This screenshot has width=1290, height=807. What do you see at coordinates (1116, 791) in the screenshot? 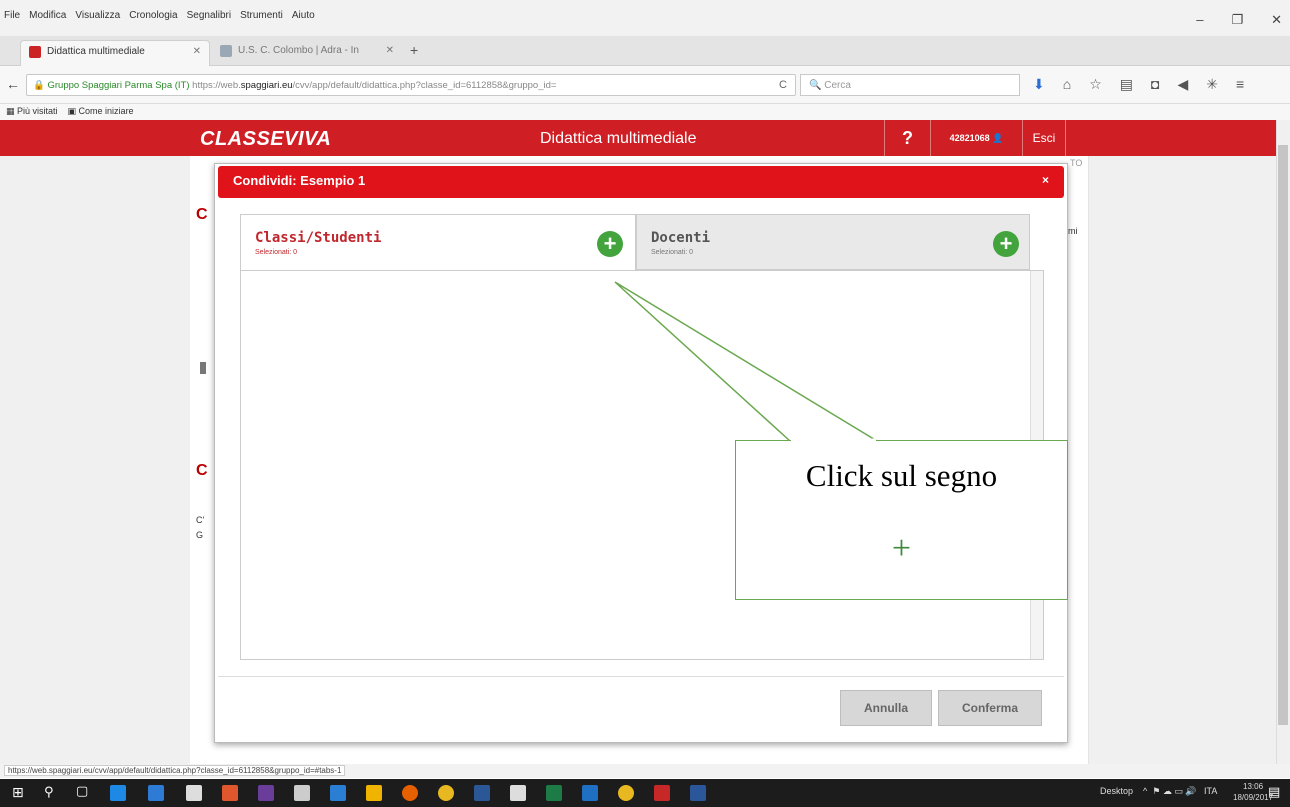
I see `desktop-toolbar: Desktop` at bounding box center [1116, 791].